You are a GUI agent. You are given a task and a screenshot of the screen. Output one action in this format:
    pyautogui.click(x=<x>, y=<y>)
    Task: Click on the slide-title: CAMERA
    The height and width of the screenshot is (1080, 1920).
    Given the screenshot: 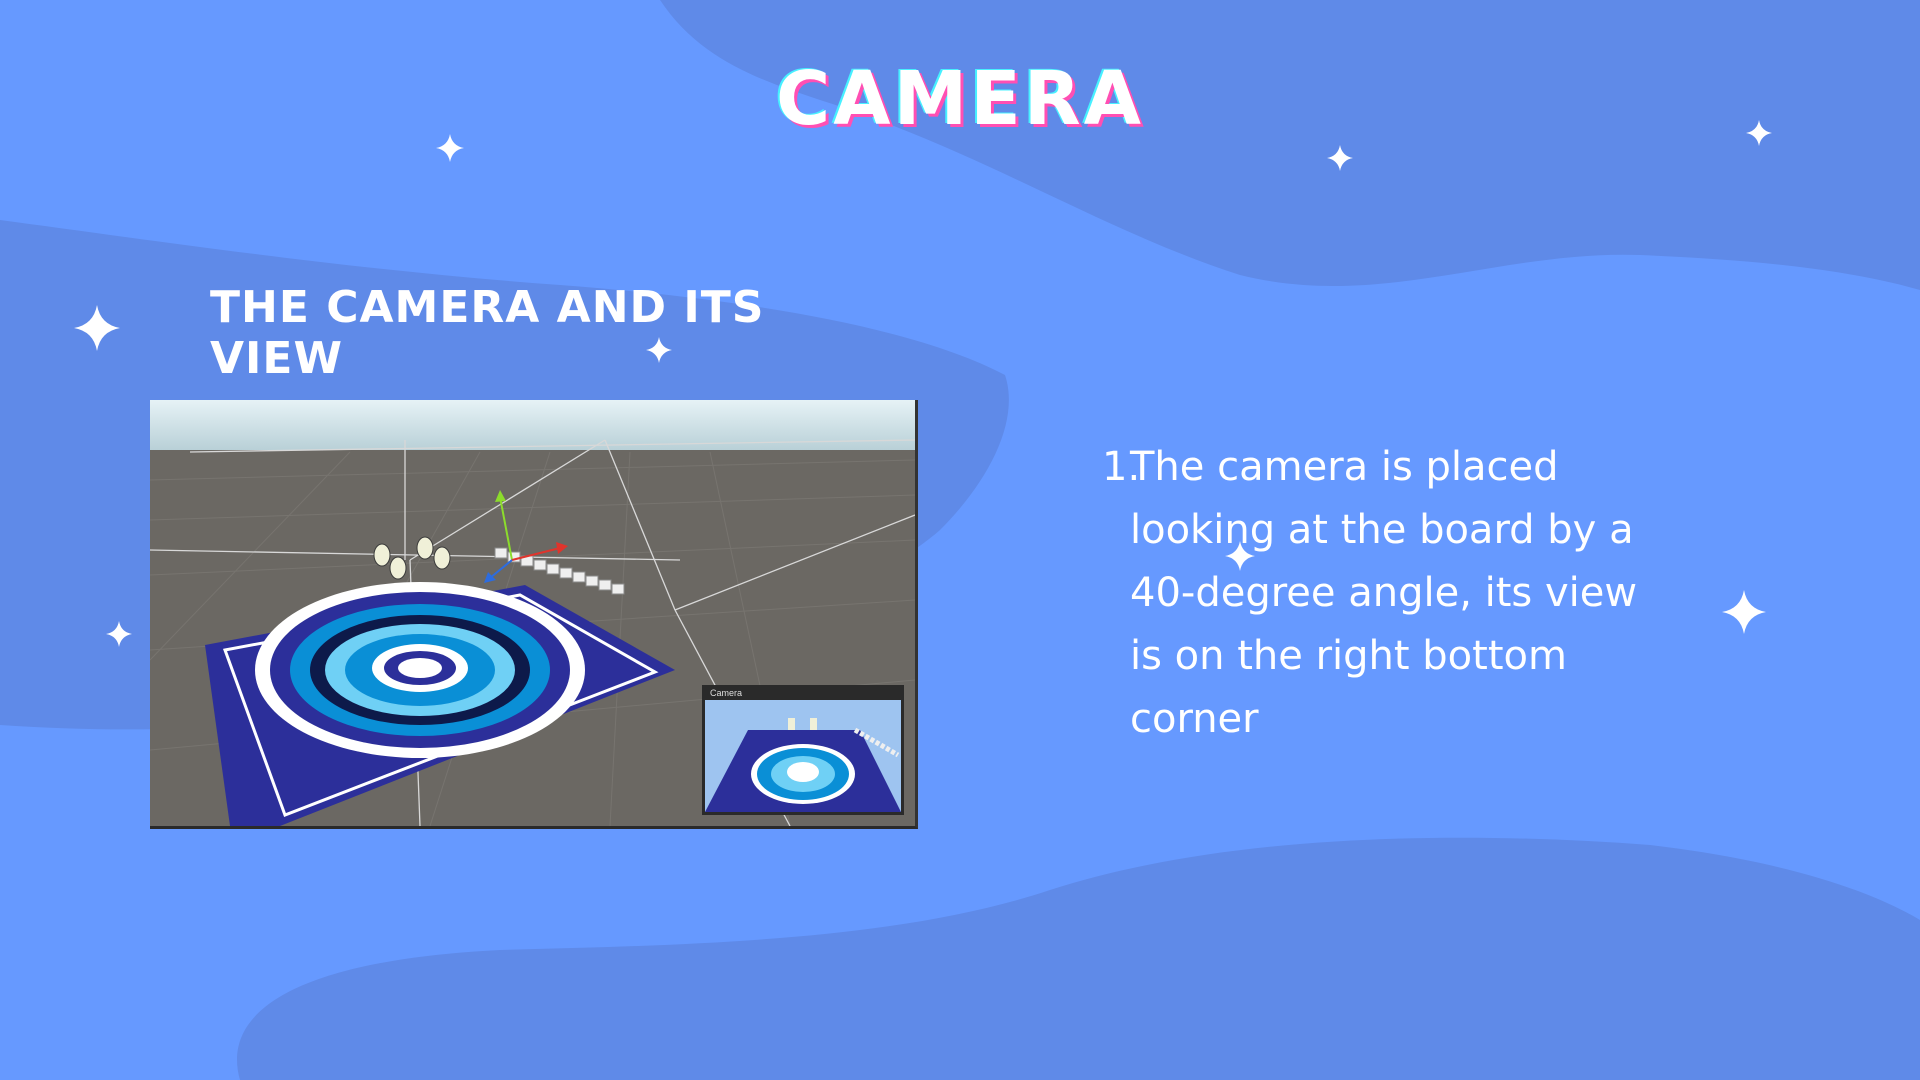 What is the action you would take?
    pyautogui.click(x=960, y=99)
    